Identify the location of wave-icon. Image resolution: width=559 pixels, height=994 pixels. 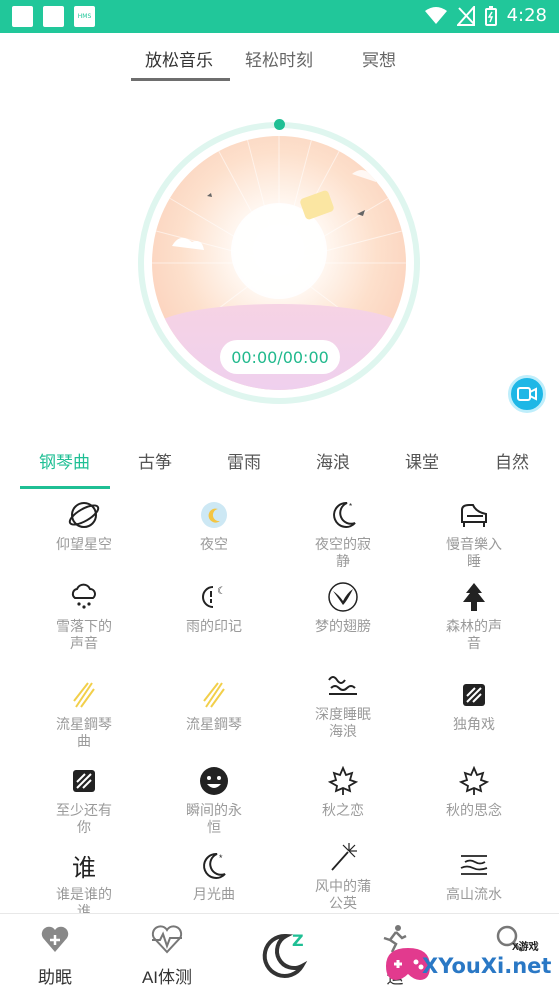
(343, 685).